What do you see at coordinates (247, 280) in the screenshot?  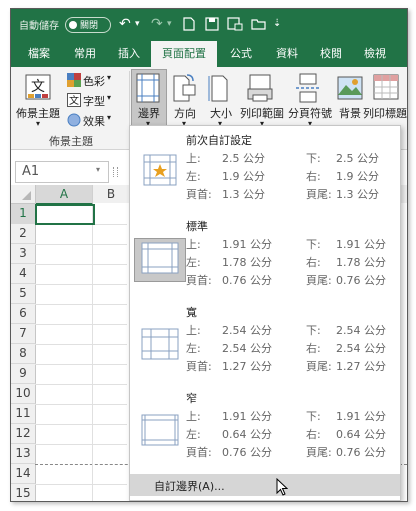 I see `value-header: 0.76 公分` at bounding box center [247, 280].